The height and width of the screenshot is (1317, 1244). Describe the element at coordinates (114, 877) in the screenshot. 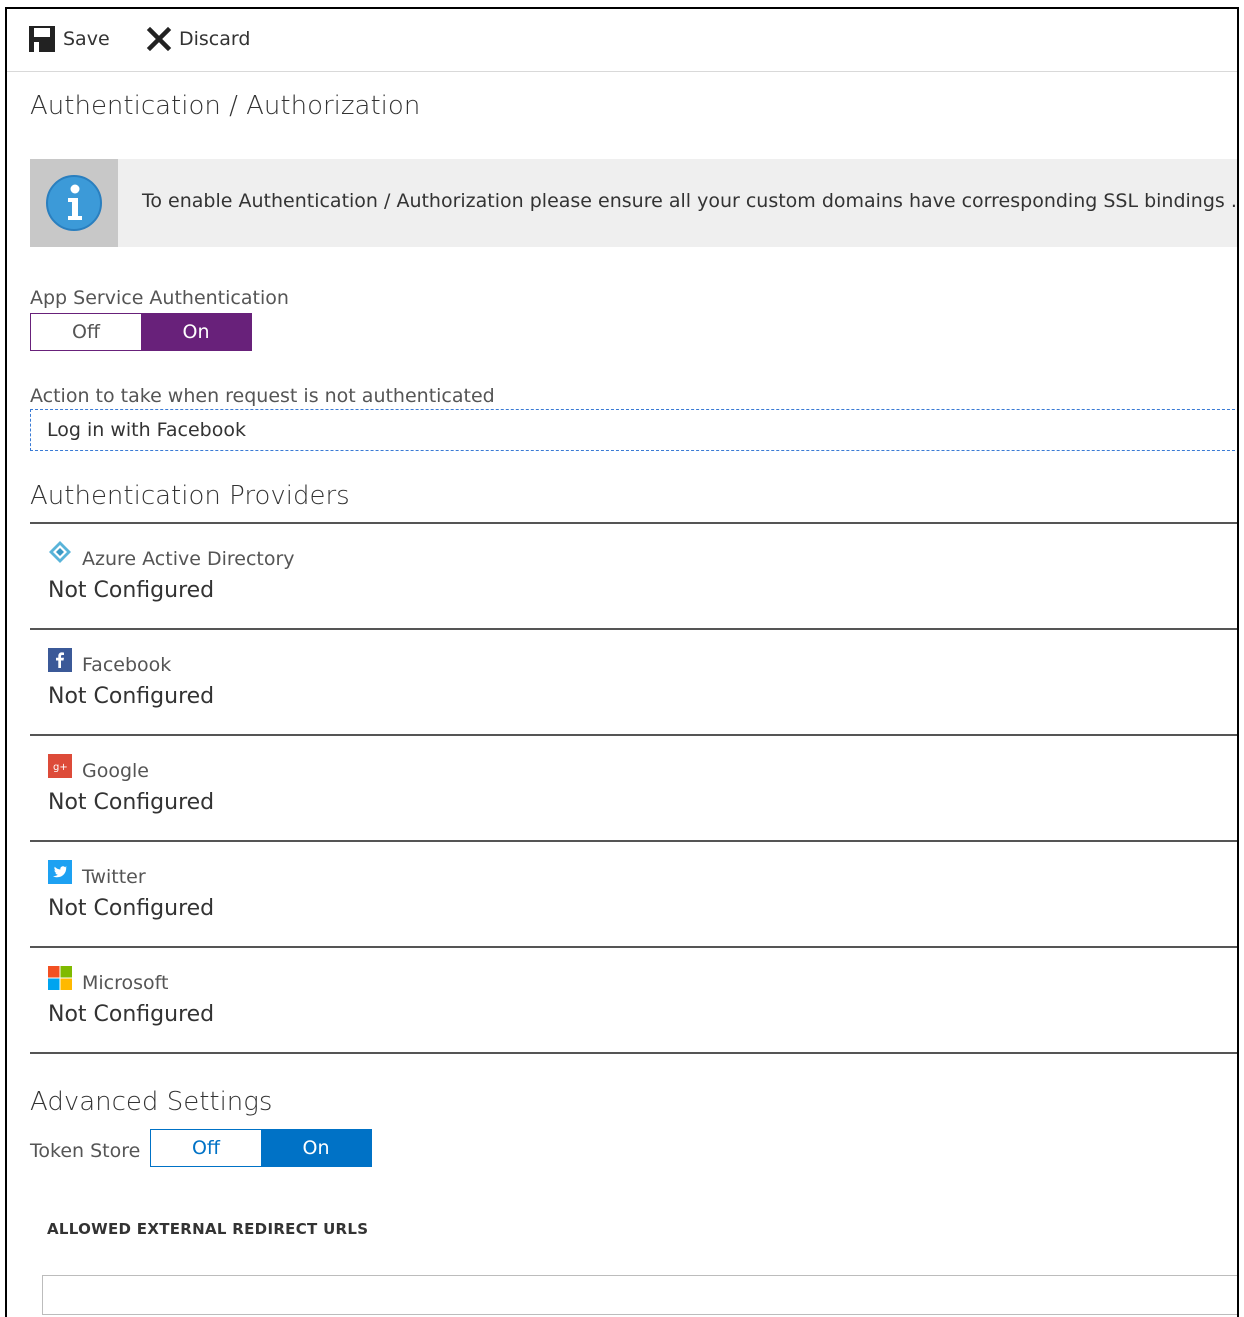

I see `provider-name: Twitter` at that location.